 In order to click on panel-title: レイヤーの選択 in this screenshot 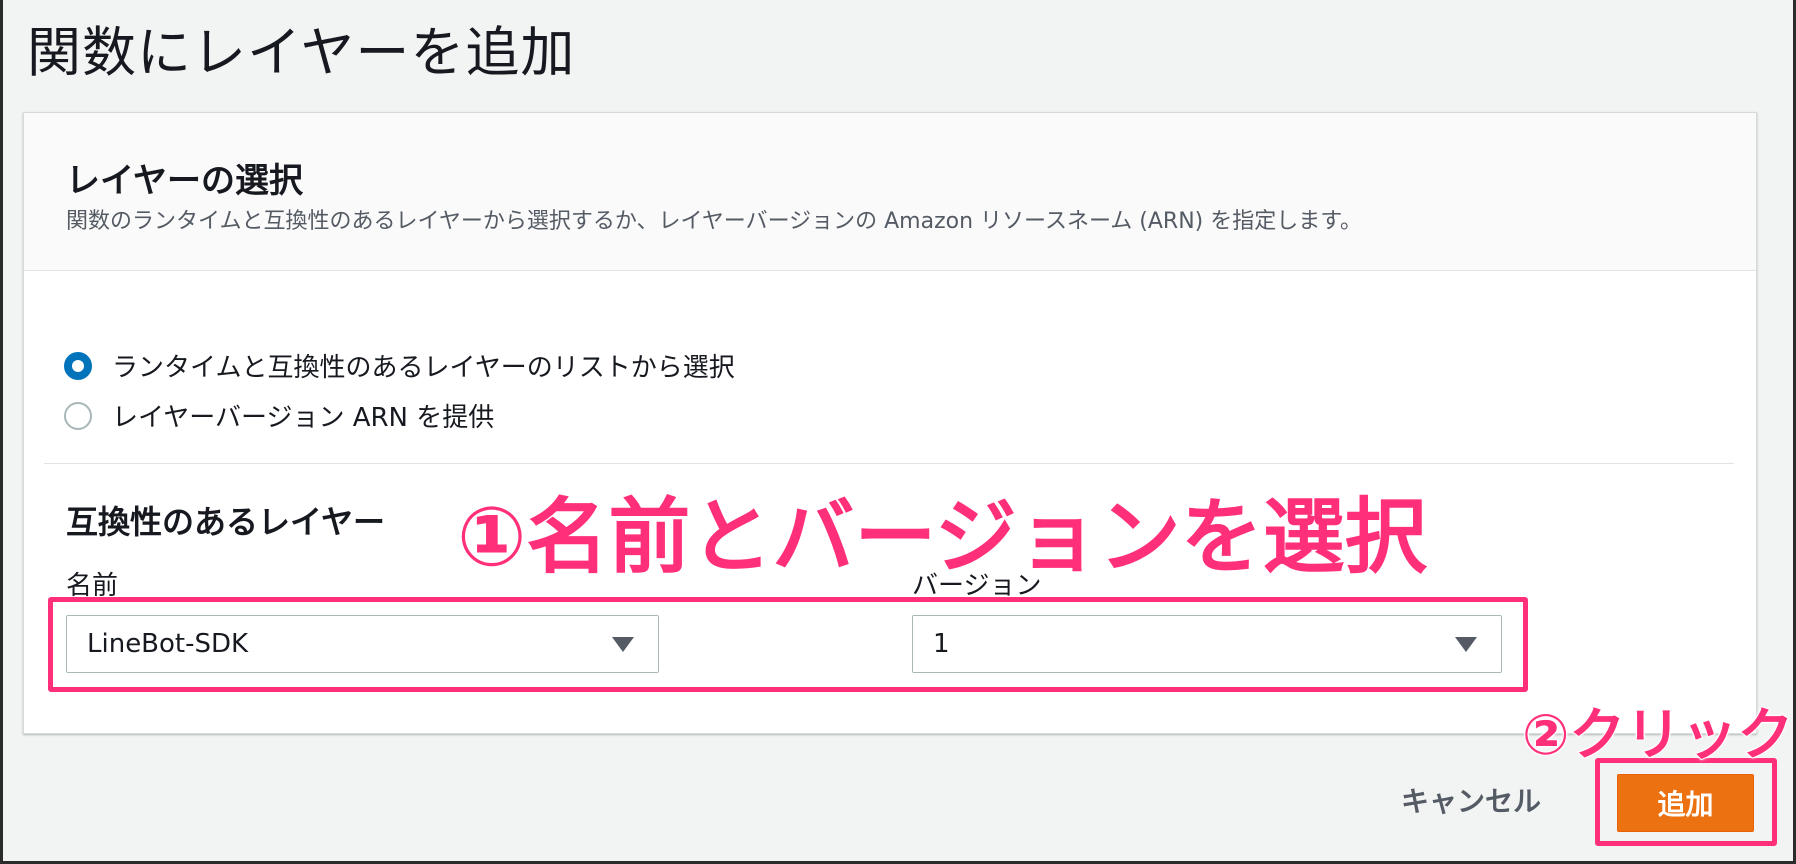, I will do `click(184, 181)`.